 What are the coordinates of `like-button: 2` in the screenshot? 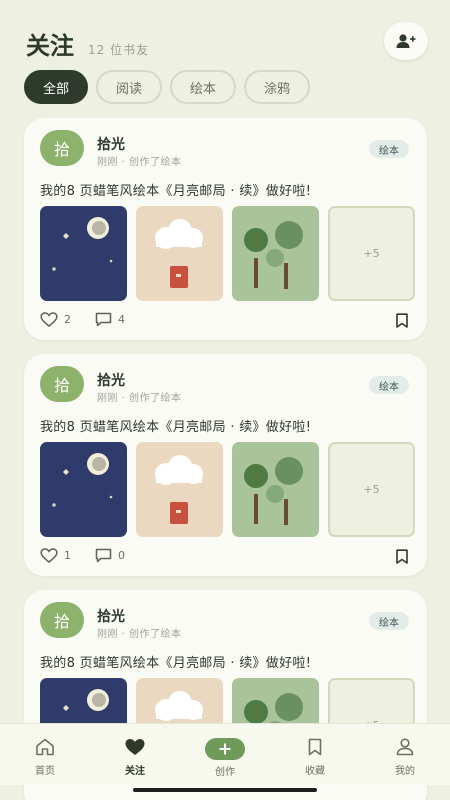 It's located at (55, 319).